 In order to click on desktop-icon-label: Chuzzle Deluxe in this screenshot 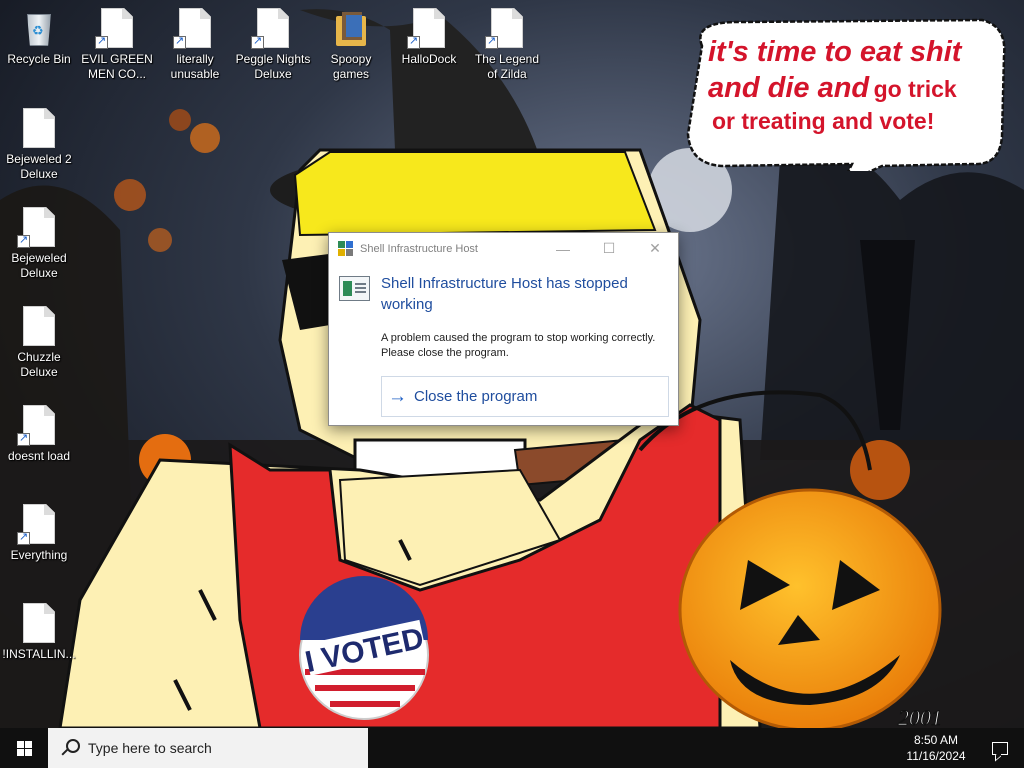, I will do `click(39, 364)`.